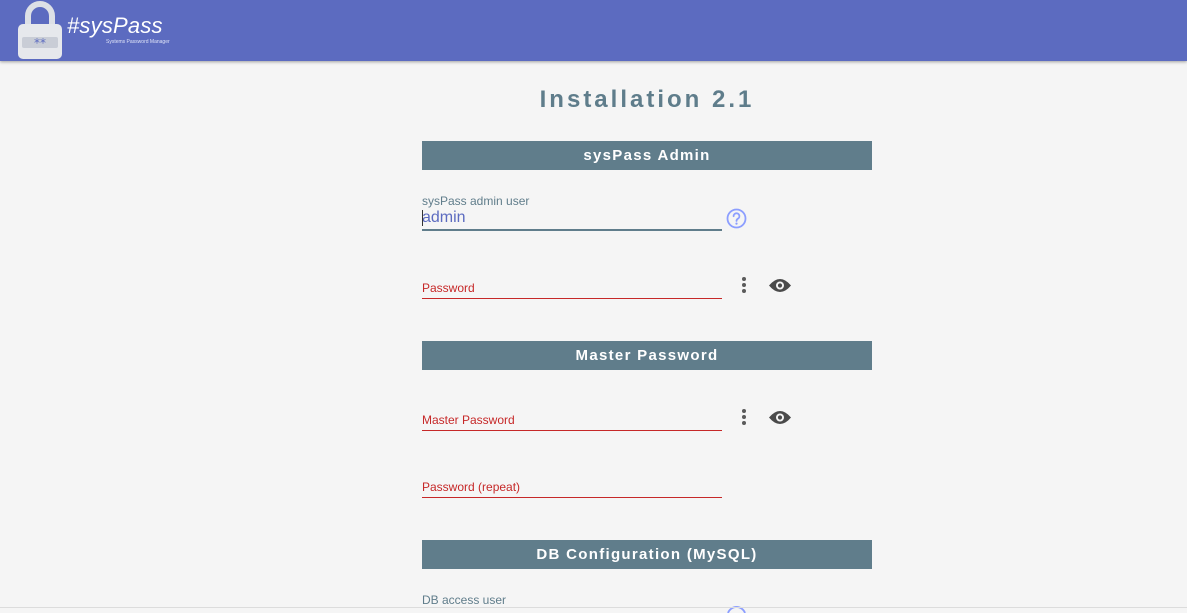  What do you see at coordinates (572, 287) in the screenshot?
I see `admin-password-input: Password` at bounding box center [572, 287].